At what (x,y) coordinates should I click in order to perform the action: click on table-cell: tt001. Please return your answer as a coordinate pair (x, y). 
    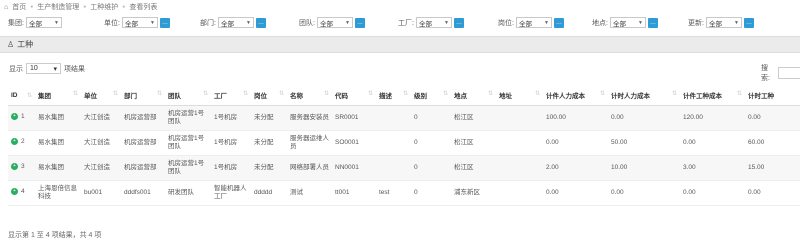
    Looking at the image, I should click on (354, 193).